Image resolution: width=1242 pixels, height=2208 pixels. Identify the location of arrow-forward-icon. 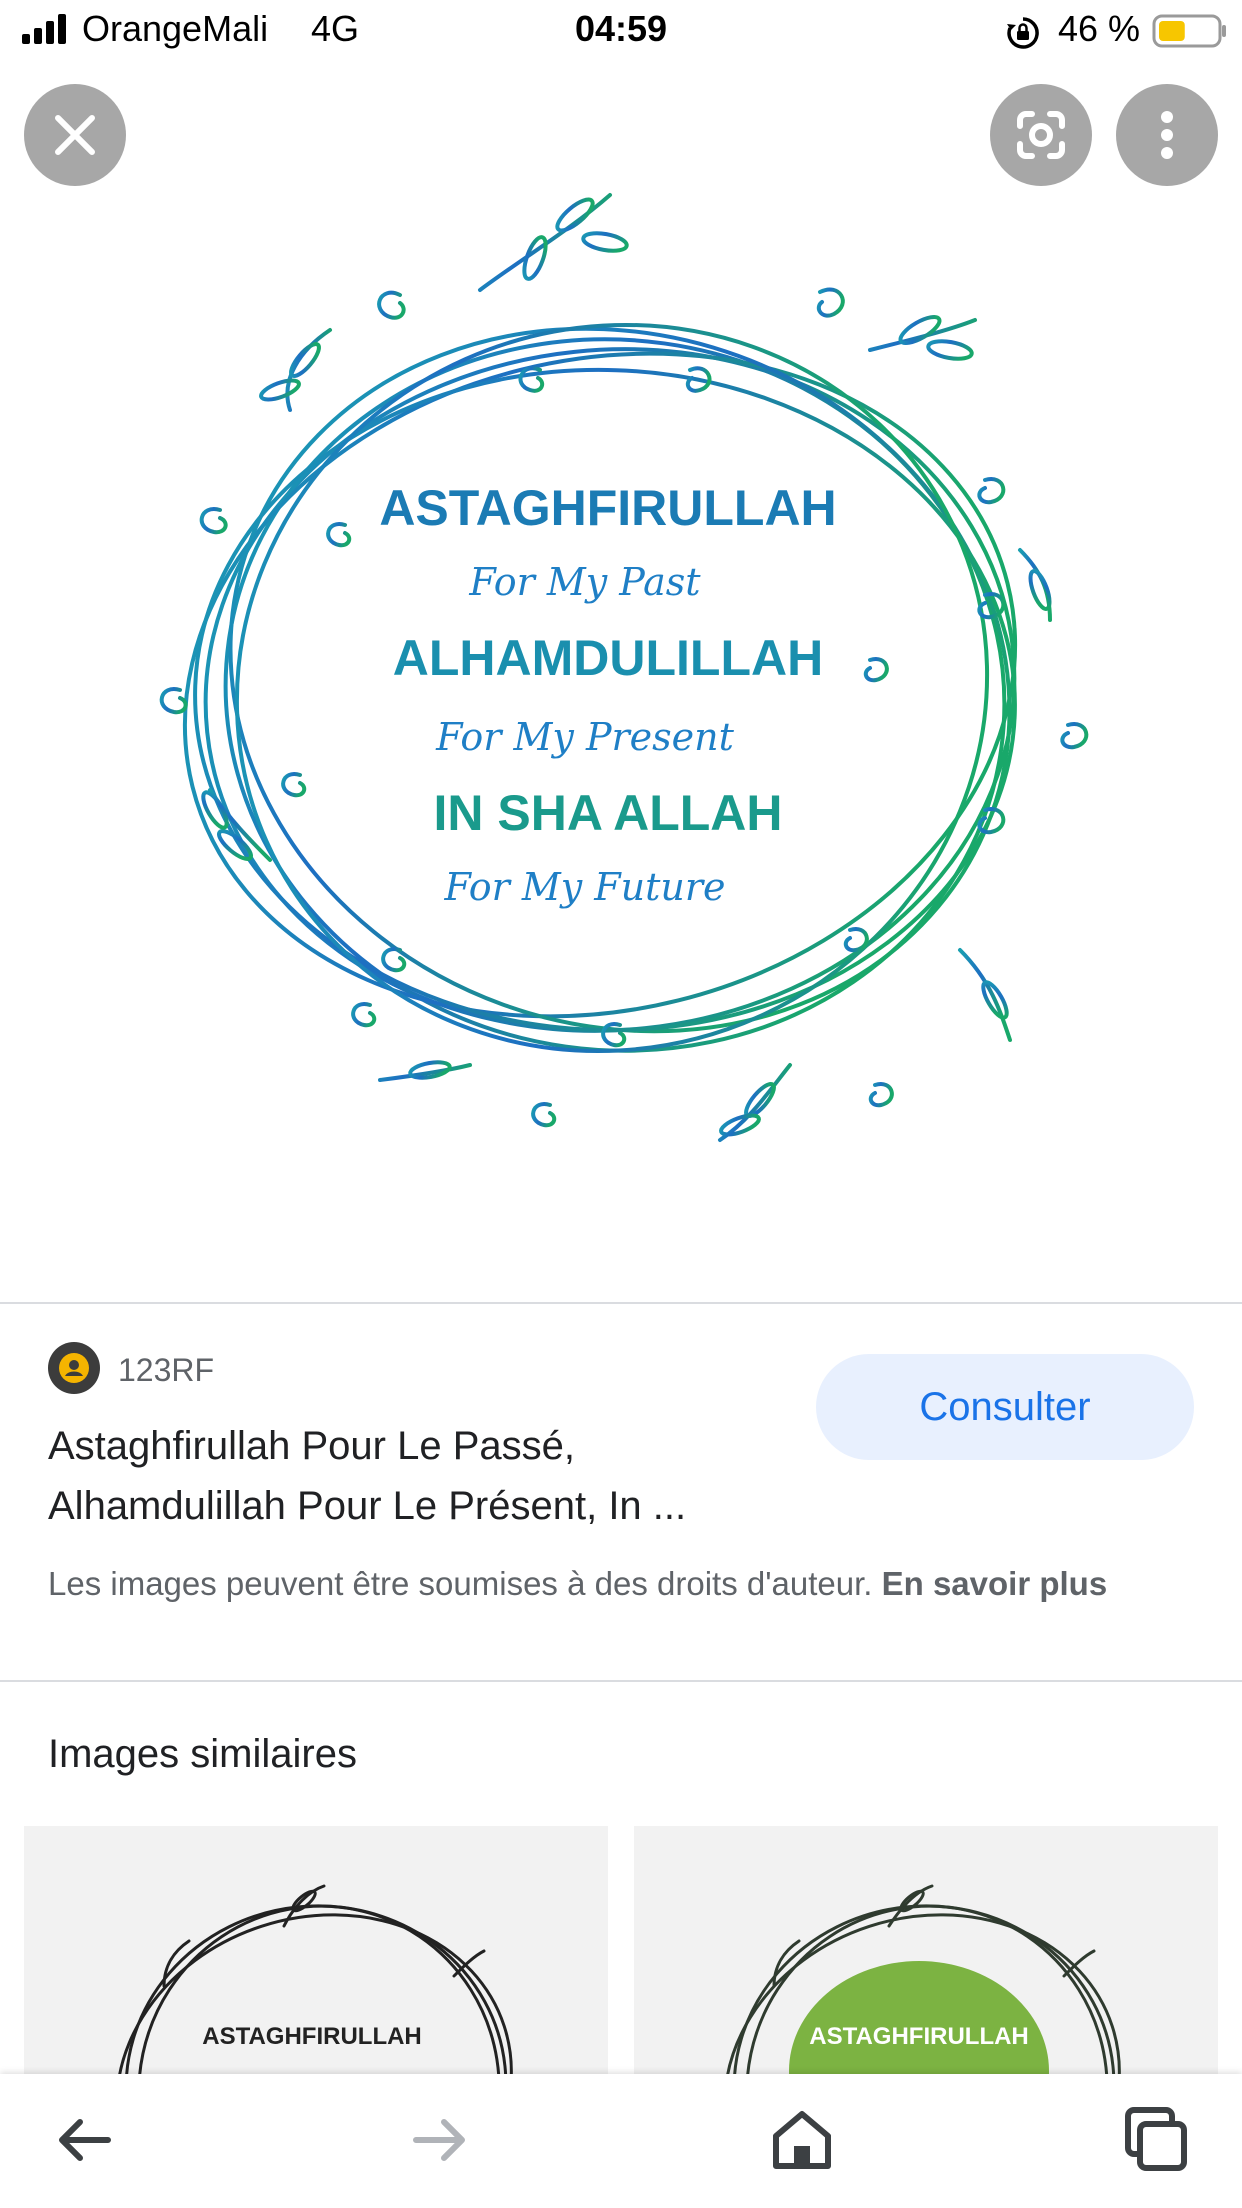
(439, 2140).